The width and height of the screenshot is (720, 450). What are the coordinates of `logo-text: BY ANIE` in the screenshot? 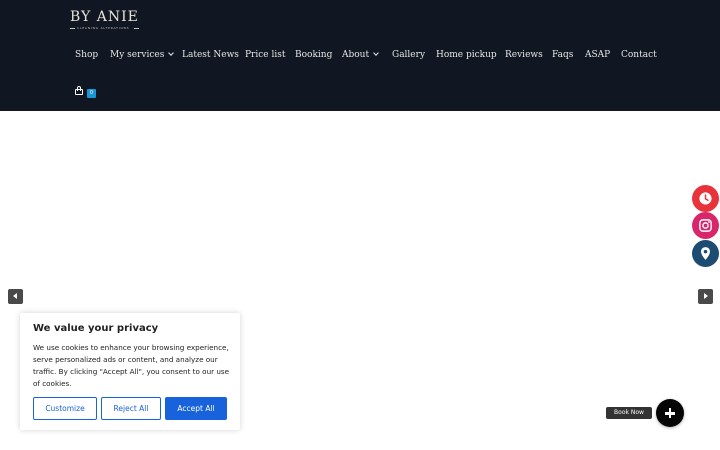 It's located at (104, 17).